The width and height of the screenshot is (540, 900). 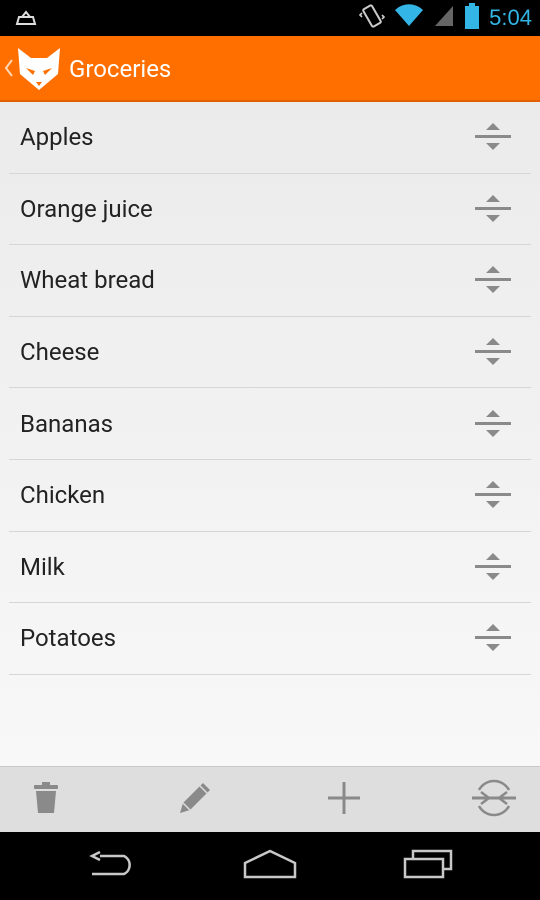 I want to click on wifi-icon, so click(x=409, y=18).